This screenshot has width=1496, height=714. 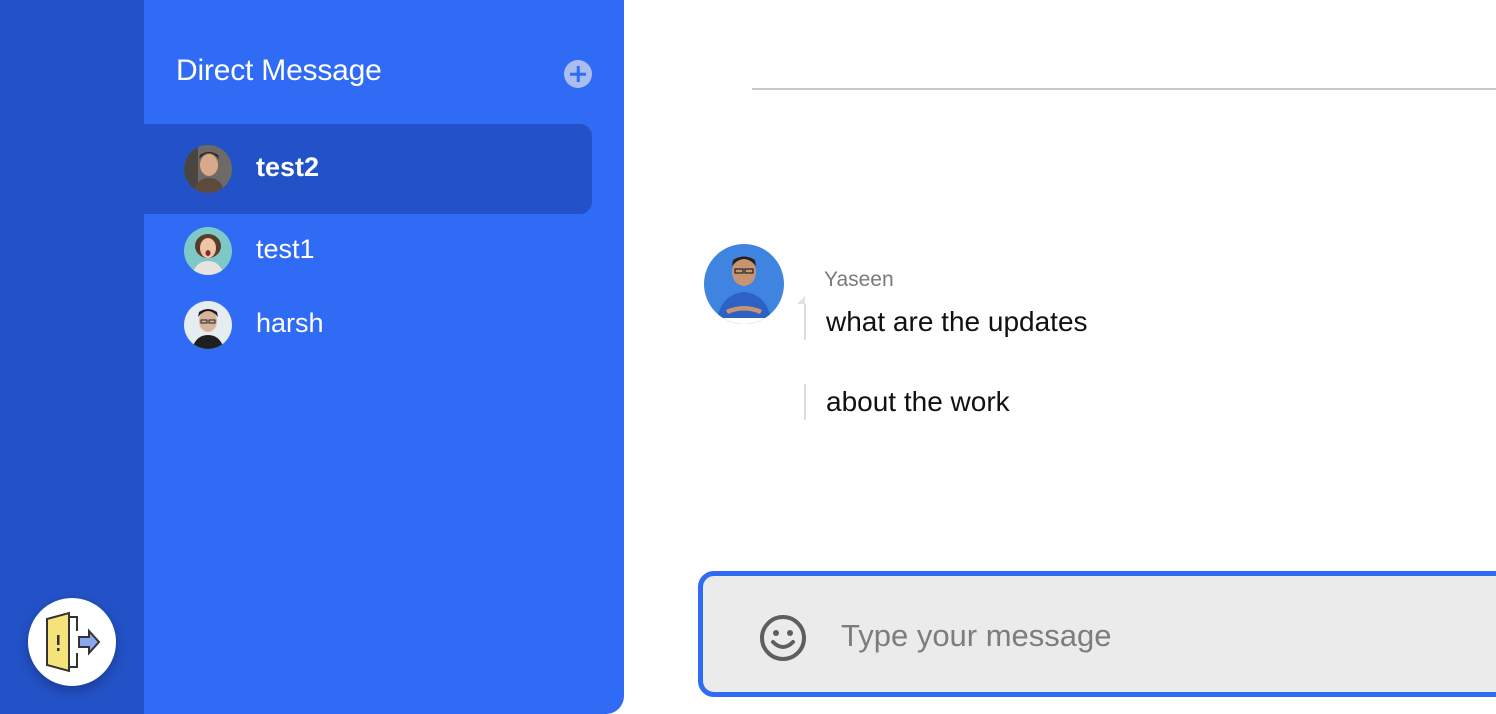 I want to click on contact-item-test2: test2, so click(x=368, y=169).